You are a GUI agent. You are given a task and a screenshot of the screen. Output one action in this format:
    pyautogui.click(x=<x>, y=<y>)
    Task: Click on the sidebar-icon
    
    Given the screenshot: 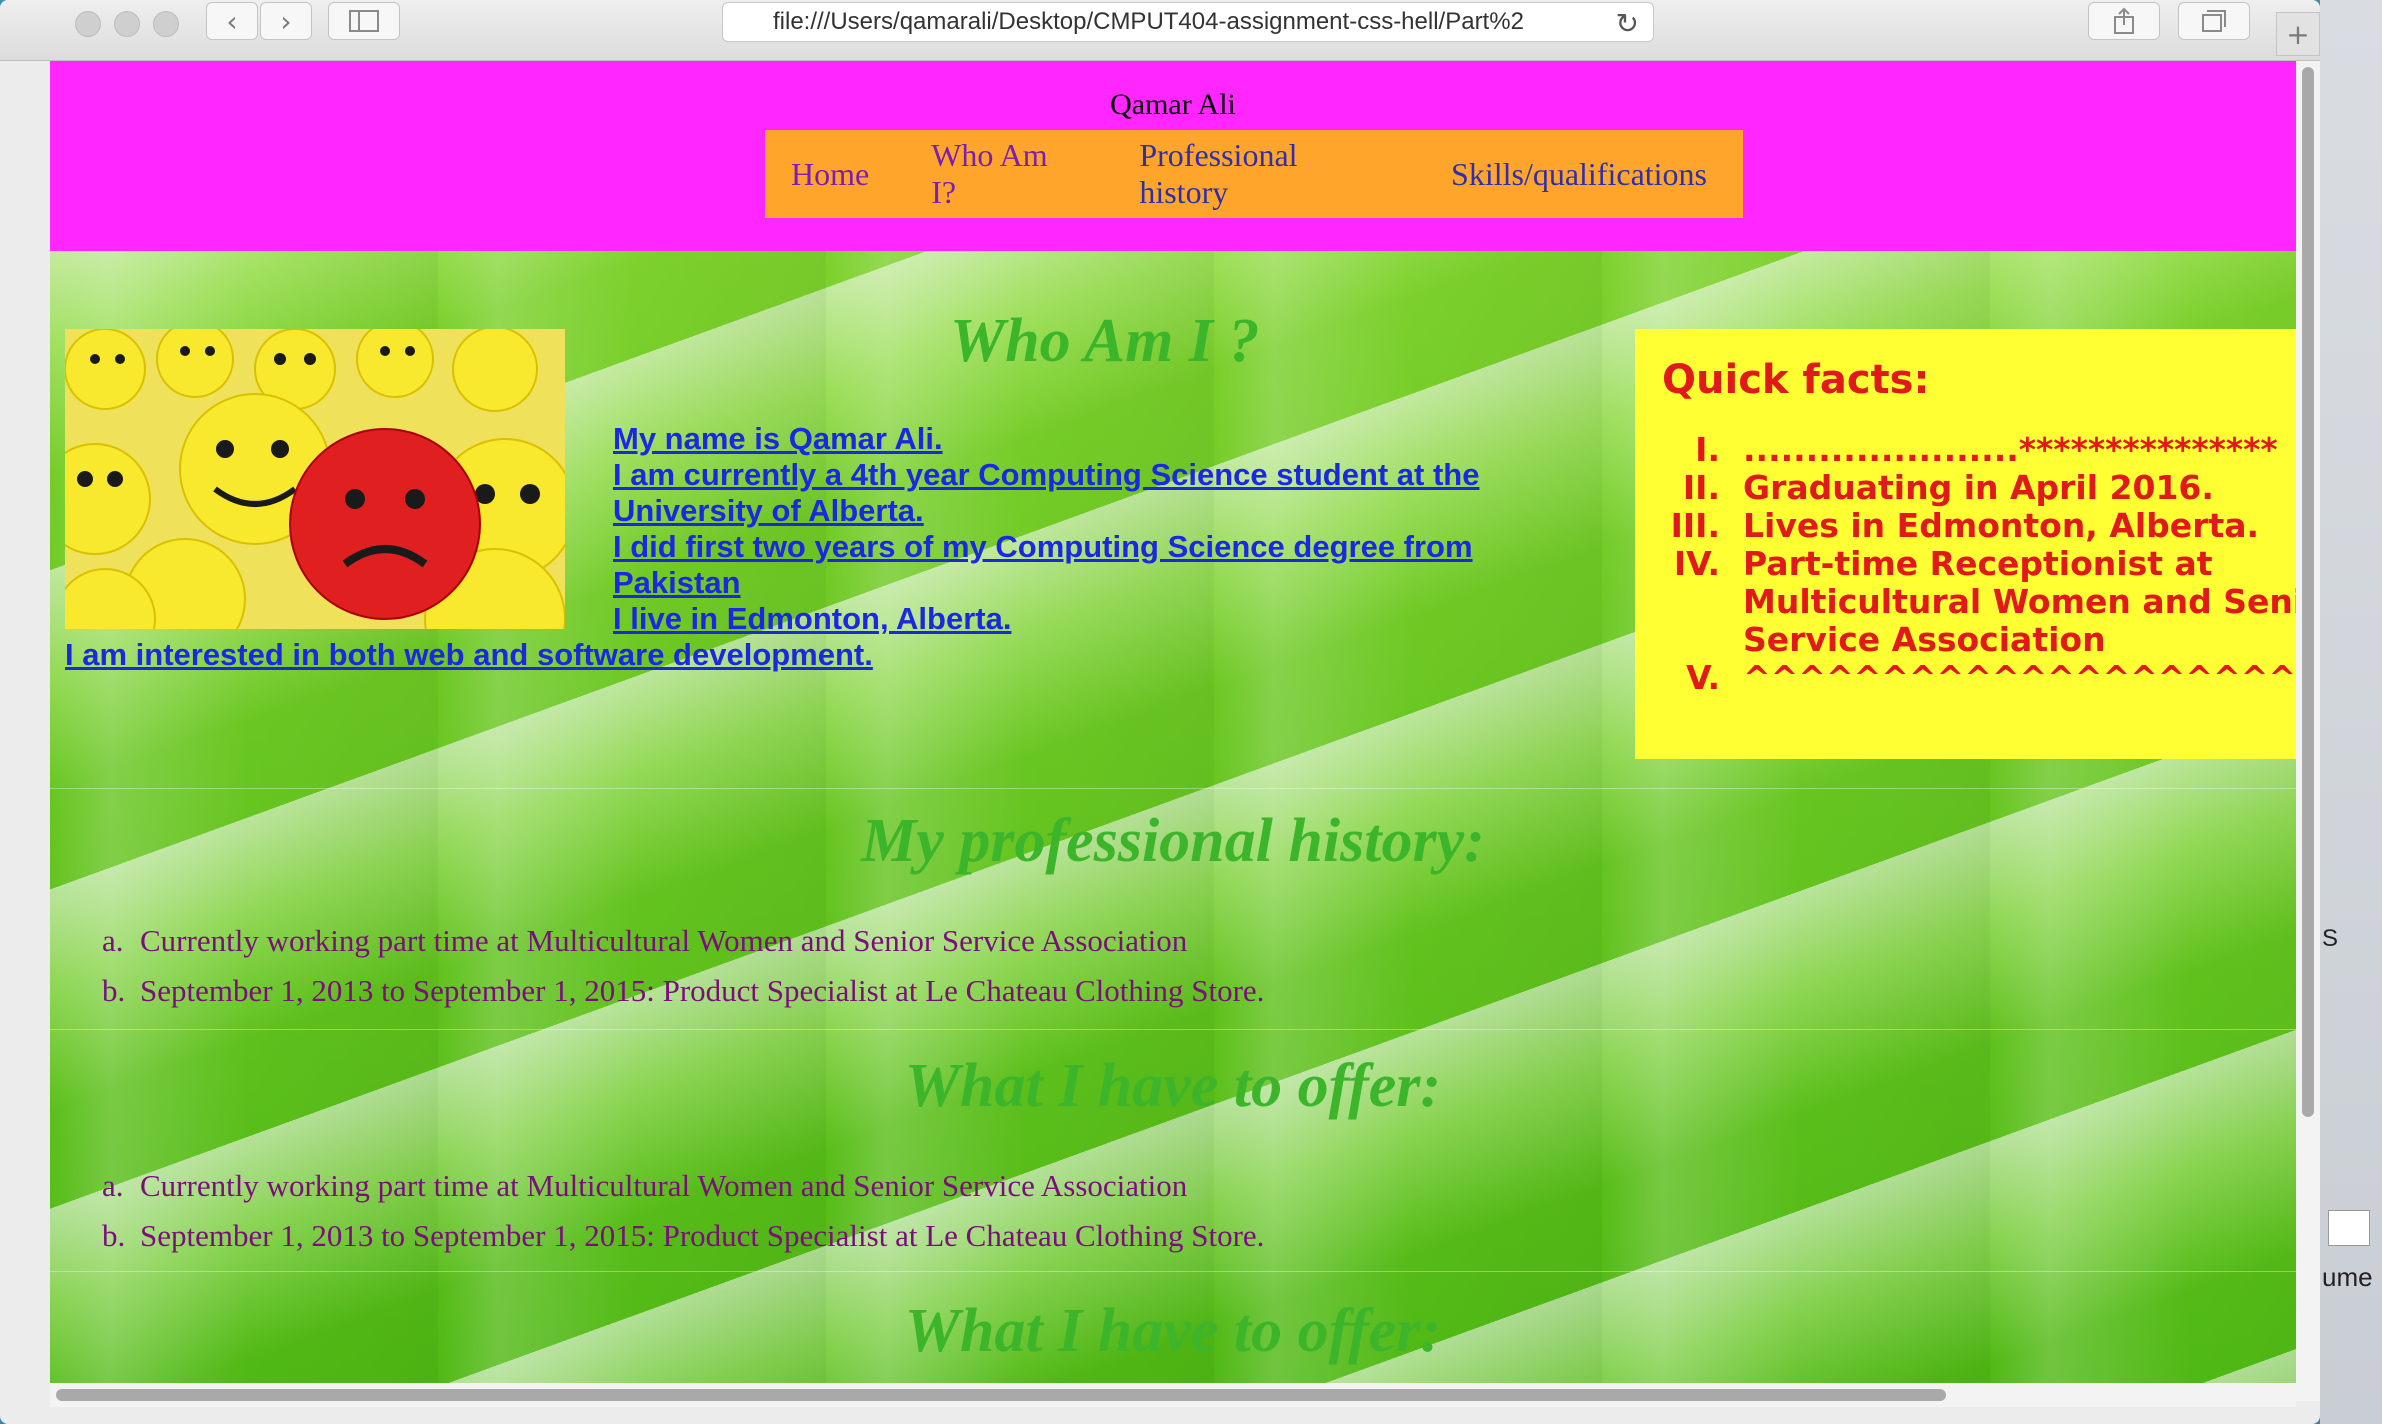 What is the action you would take?
    pyautogui.click(x=364, y=21)
    